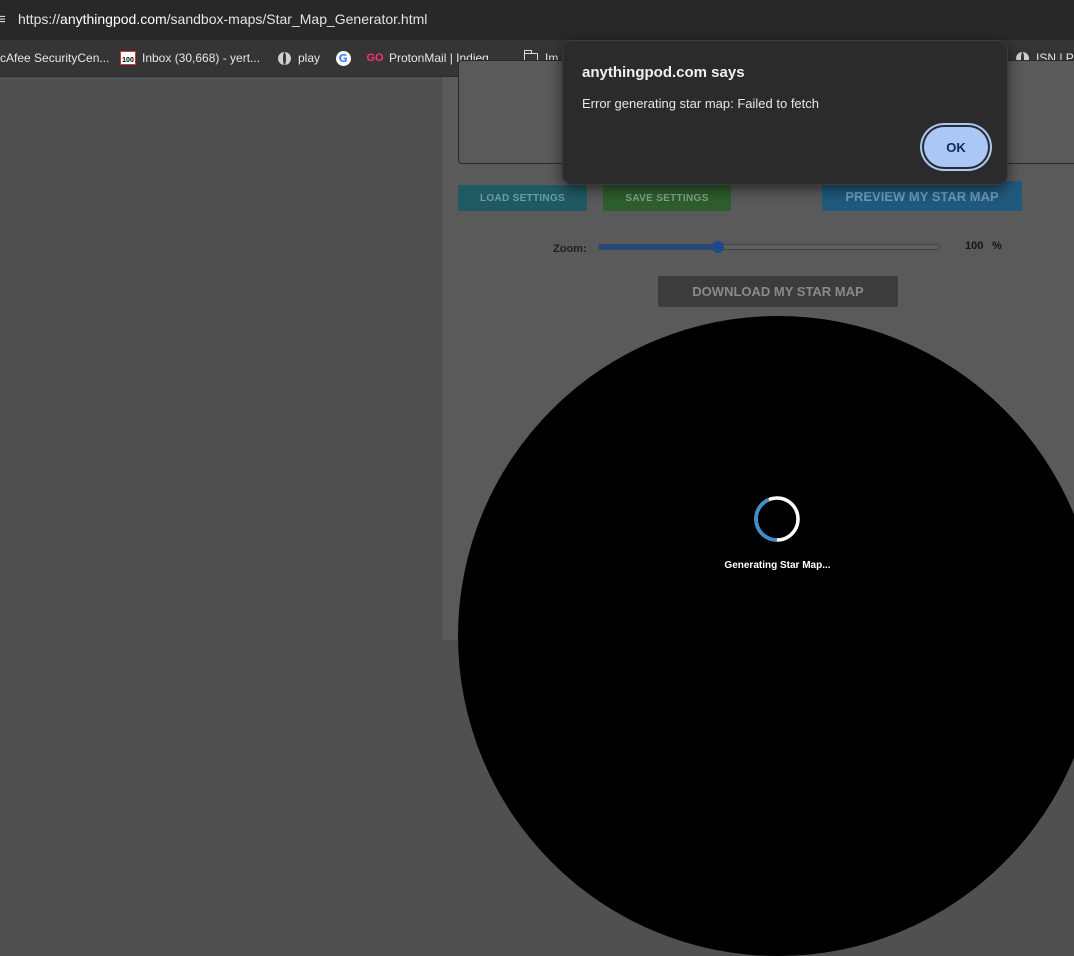 The image size is (1074, 956). What do you see at coordinates (375, 58) in the screenshot?
I see `go-icon: GO` at bounding box center [375, 58].